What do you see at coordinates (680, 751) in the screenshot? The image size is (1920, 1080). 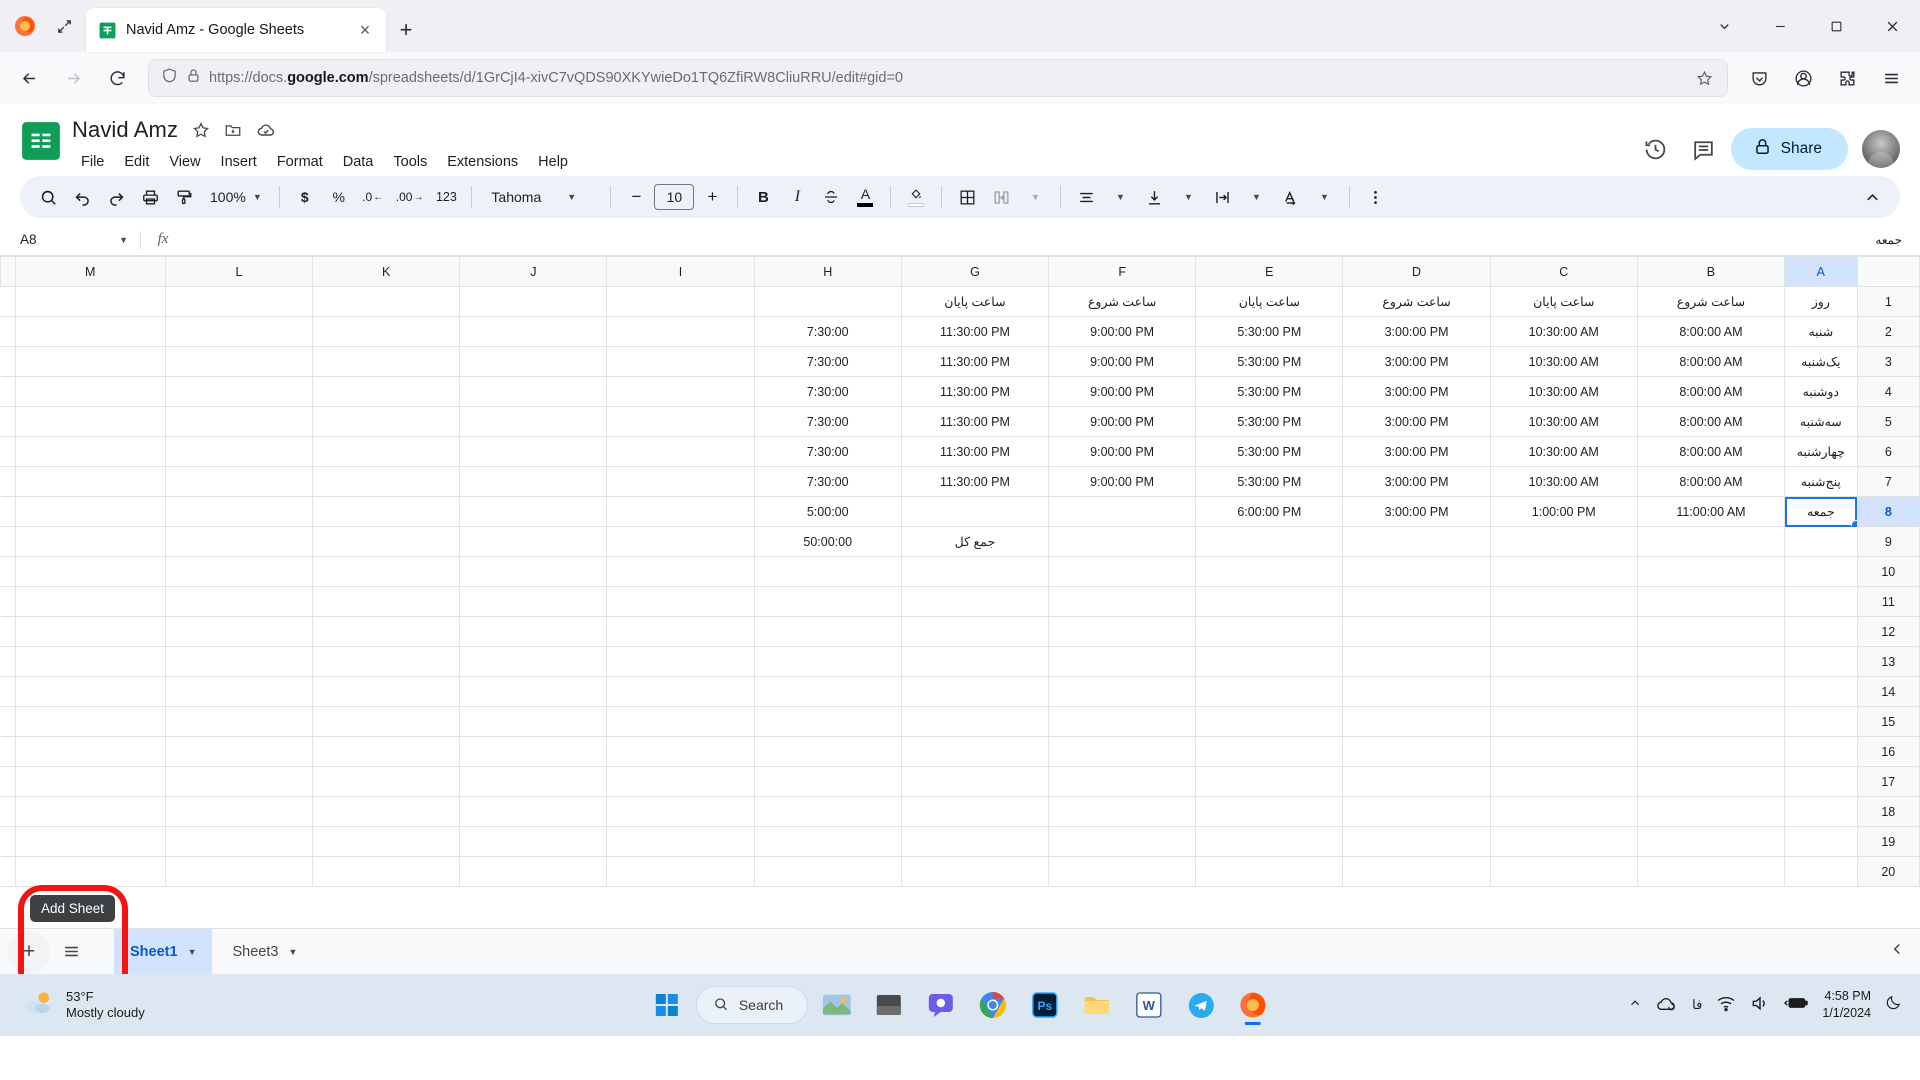 I see `cell-I16` at bounding box center [680, 751].